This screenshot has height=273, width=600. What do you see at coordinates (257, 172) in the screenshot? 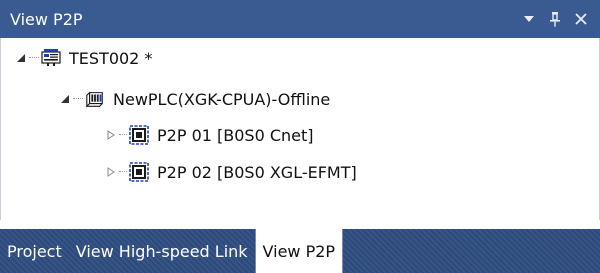
I see `tree-label-p2p-02: P2P 02 [B0S0 XGL-EFMT]` at bounding box center [257, 172].